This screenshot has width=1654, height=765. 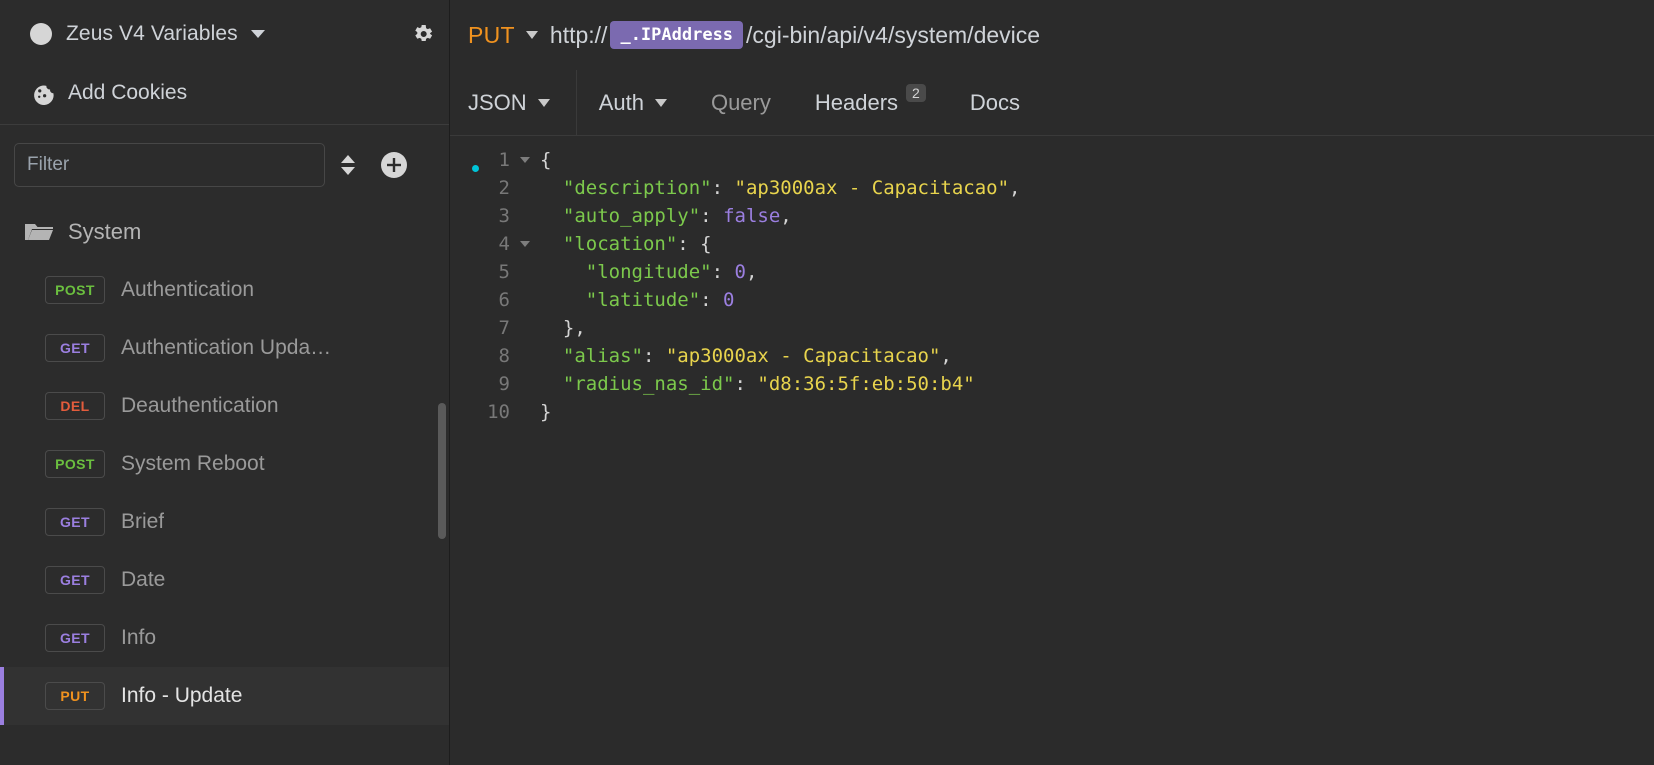 I want to click on folder-label: System, so click(x=105, y=231).